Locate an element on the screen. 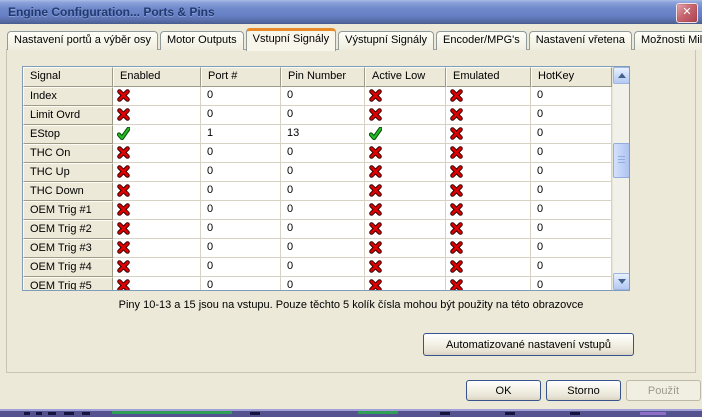 Image resolution: width=702 pixels, height=417 pixels. scrollbar-thumb is located at coordinates (621, 160).